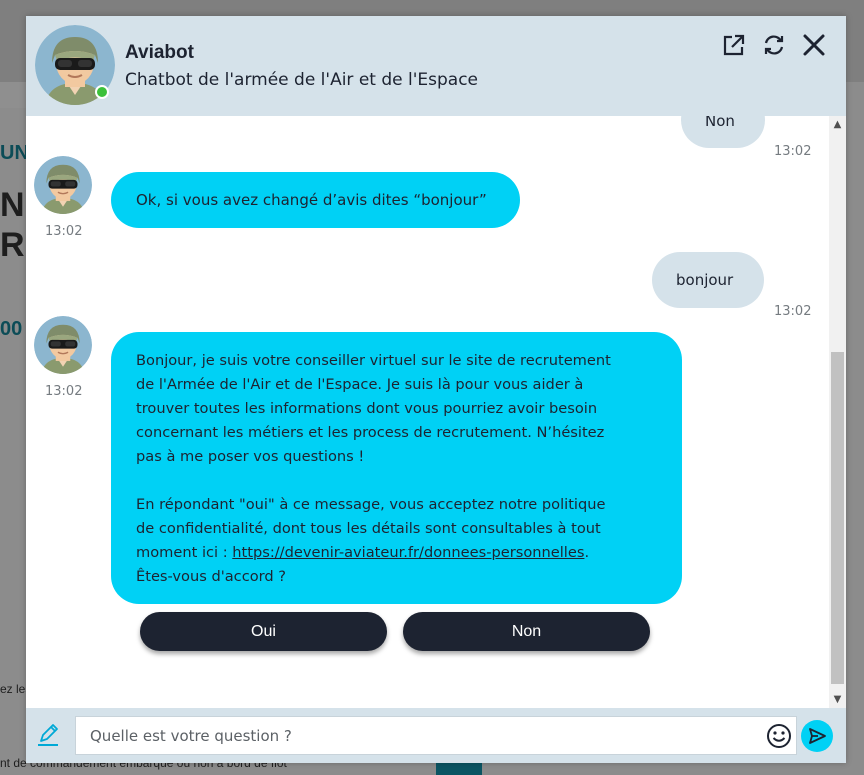 The width and height of the screenshot is (864, 775). What do you see at coordinates (14, 153) in the screenshot?
I see `background-fragment: UN` at bounding box center [14, 153].